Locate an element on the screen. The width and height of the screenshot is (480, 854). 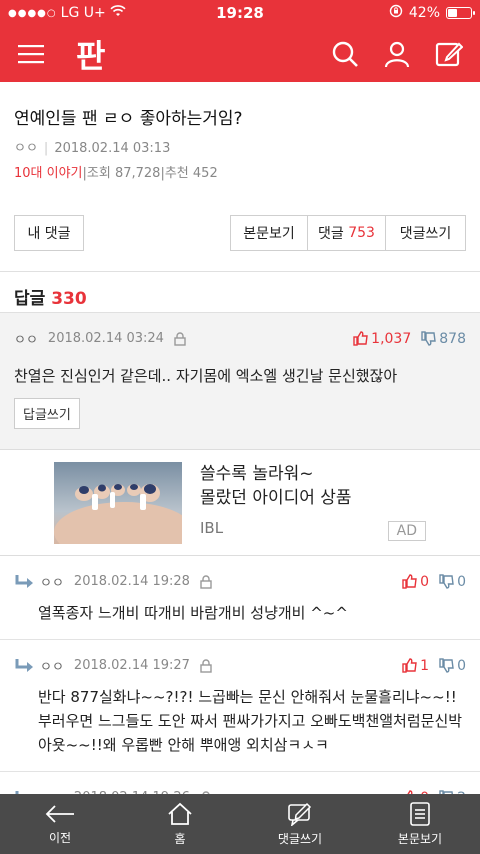
document-icon is located at coordinates (420, 813).